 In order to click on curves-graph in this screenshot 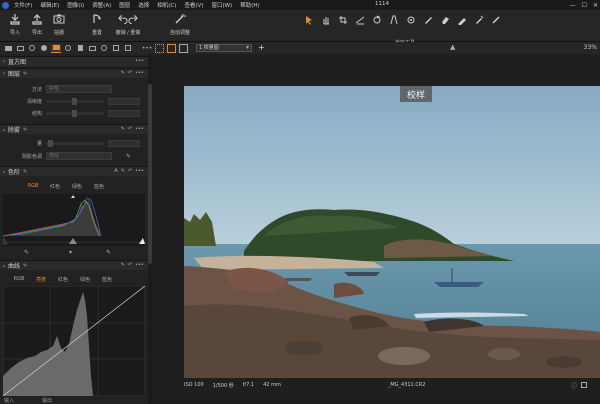, I will do `click(74, 341)`.